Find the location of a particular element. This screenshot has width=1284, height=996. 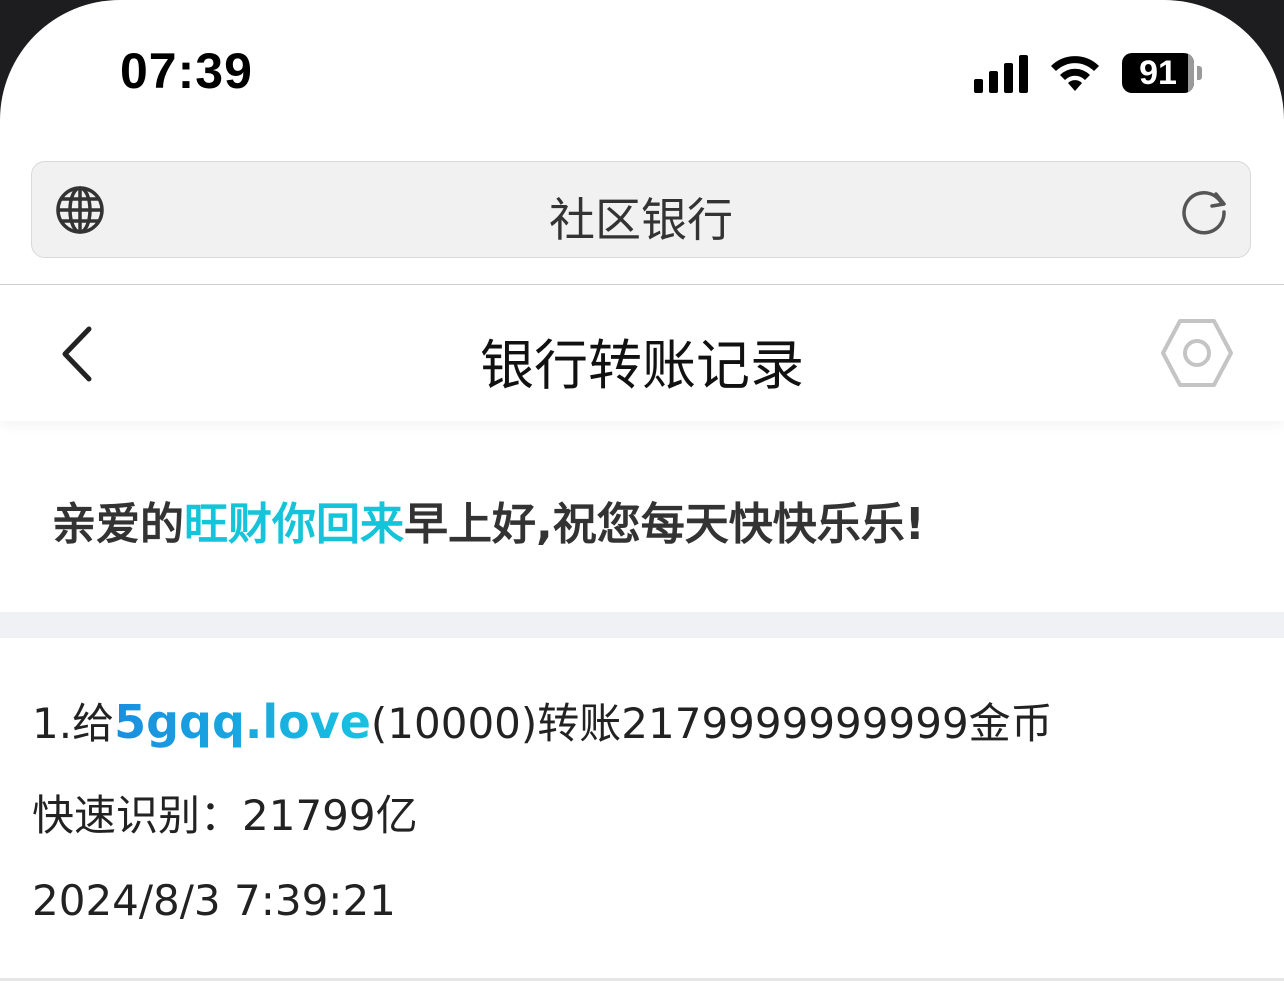

address-bar: 社区银行 is located at coordinates (641, 209).